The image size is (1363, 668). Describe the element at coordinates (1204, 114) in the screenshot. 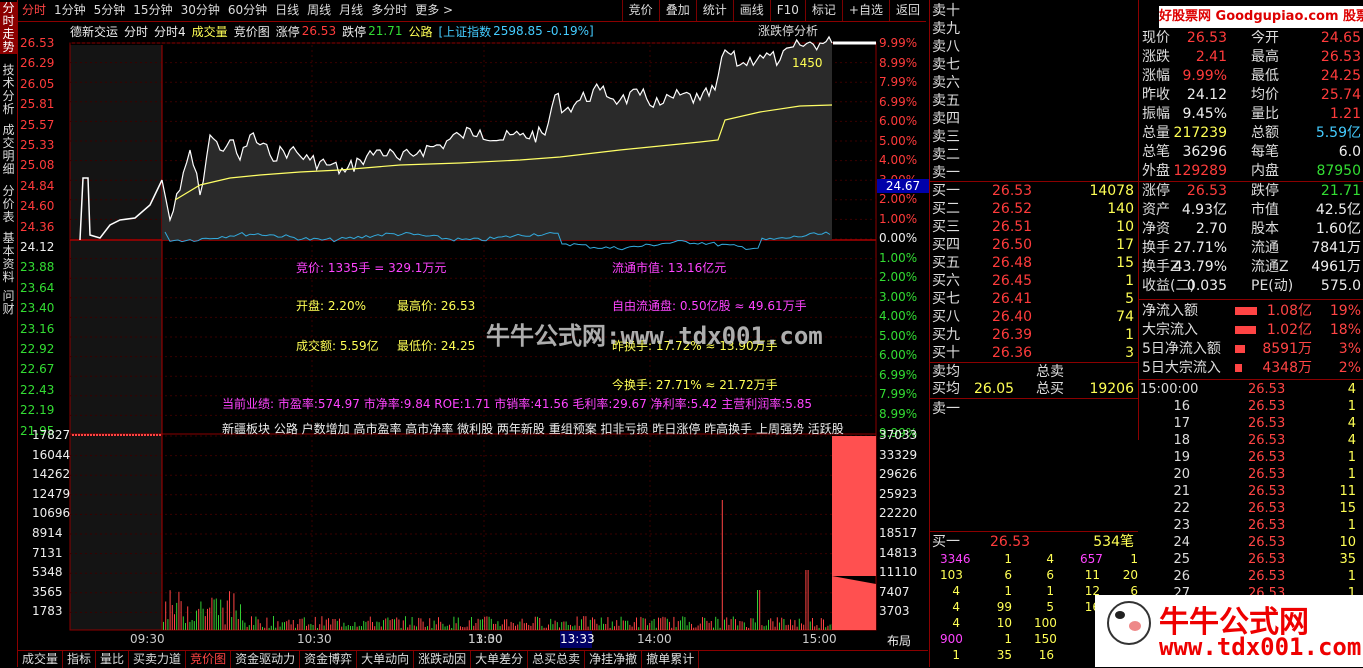

I see `info-value: 9.45%` at that location.